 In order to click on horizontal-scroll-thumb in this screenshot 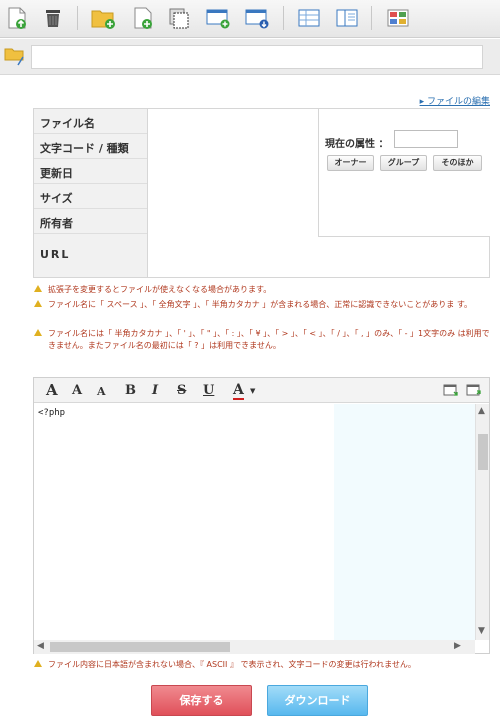, I will do `click(140, 647)`.